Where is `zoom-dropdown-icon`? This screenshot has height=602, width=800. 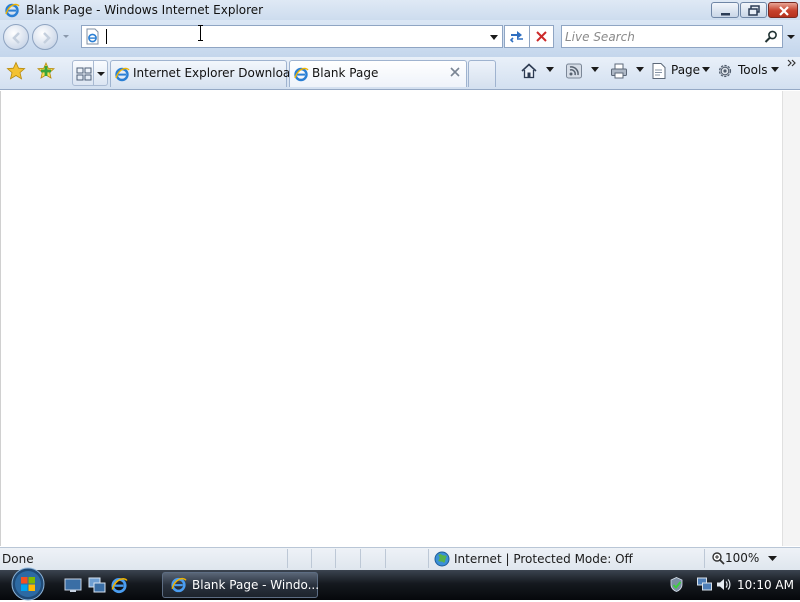
zoom-dropdown-icon is located at coordinates (772, 559).